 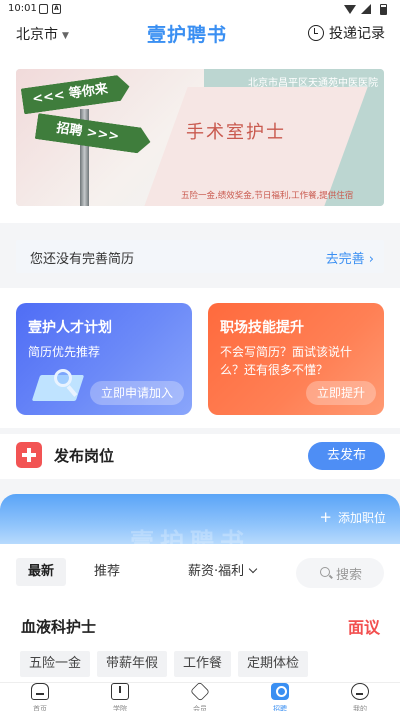 What do you see at coordinates (59, 386) in the screenshot?
I see `magnifier-screen-icon` at bounding box center [59, 386].